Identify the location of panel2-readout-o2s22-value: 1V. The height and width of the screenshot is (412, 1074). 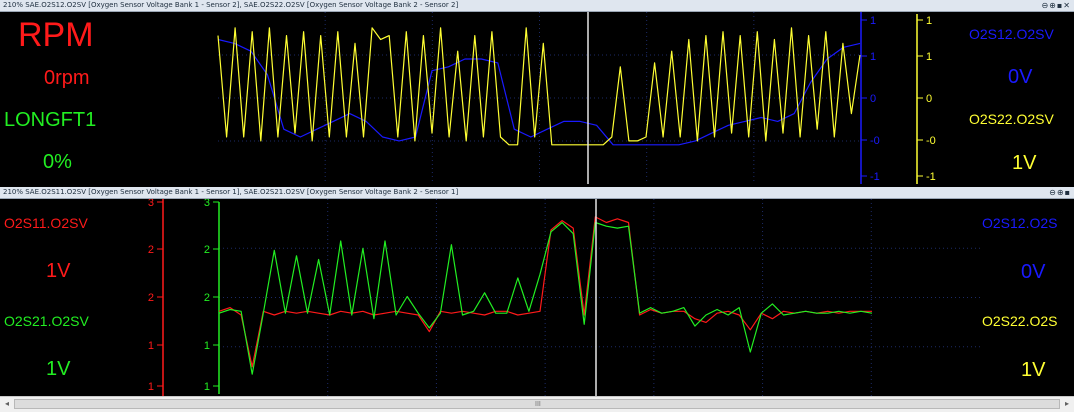
(1033, 370).